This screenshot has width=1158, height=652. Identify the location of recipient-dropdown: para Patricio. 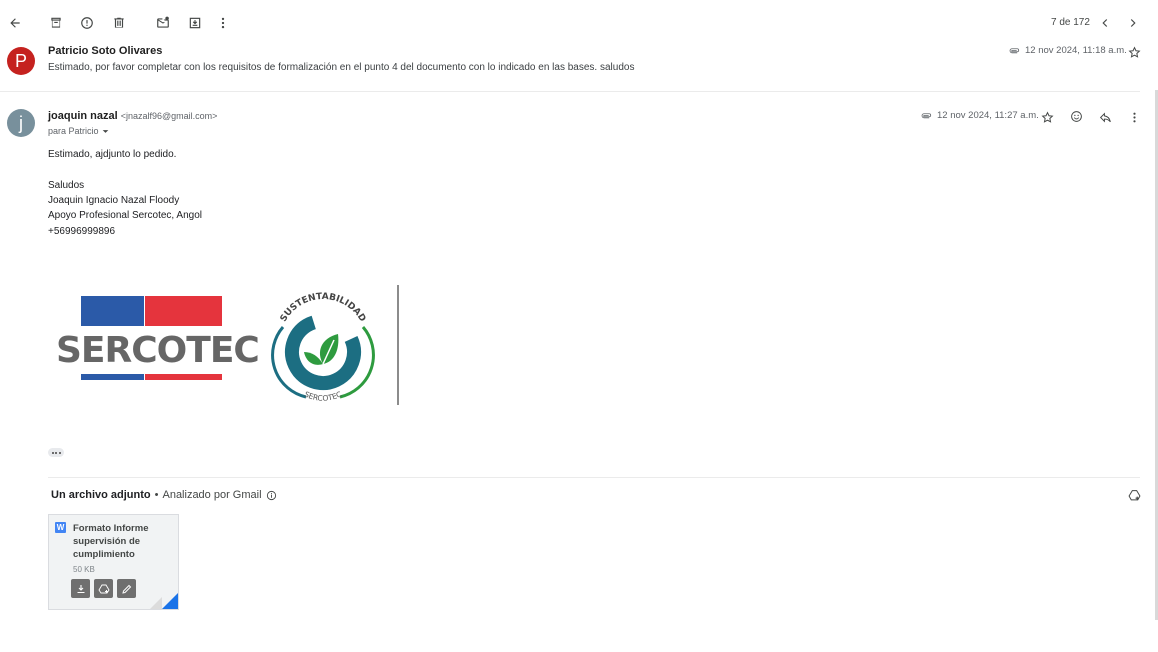
(78, 131).